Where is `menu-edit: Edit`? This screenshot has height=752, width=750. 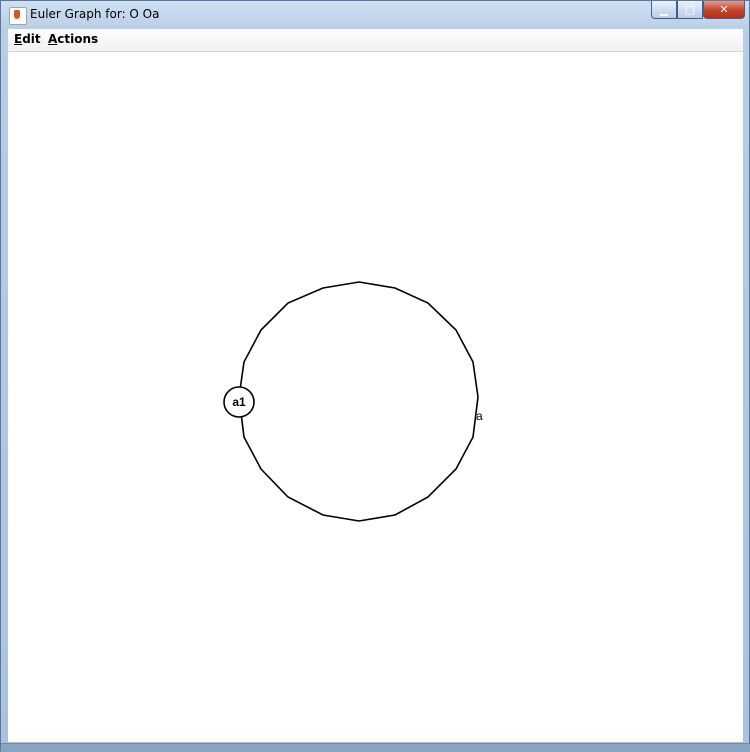
menu-edit: Edit is located at coordinates (27, 39).